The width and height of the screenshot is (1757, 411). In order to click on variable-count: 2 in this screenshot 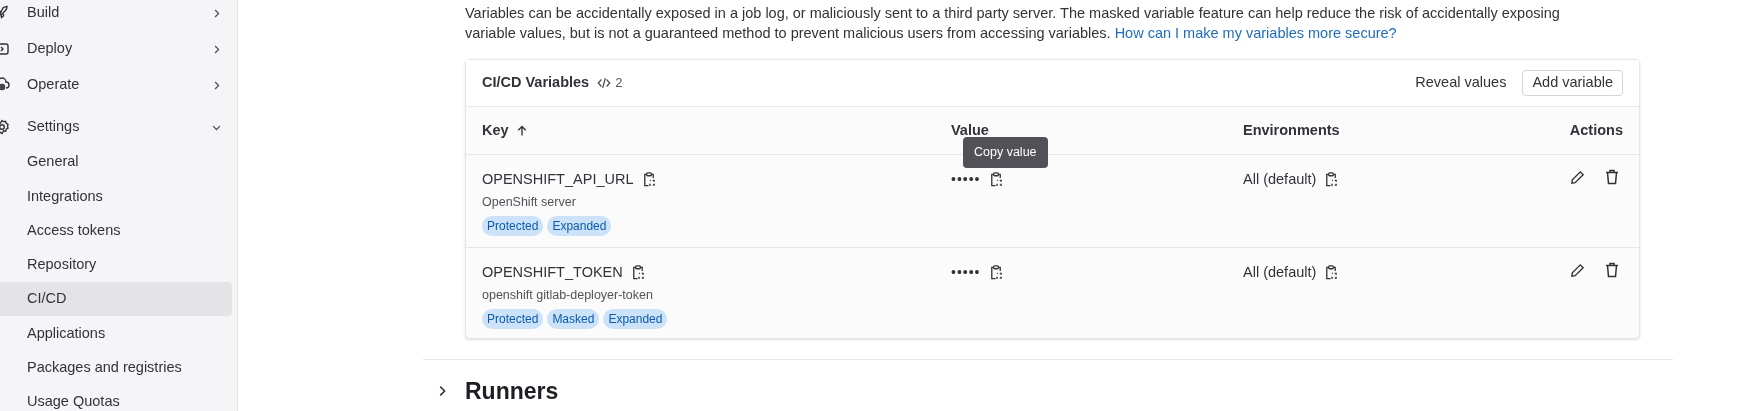, I will do `click(619, 83)`.